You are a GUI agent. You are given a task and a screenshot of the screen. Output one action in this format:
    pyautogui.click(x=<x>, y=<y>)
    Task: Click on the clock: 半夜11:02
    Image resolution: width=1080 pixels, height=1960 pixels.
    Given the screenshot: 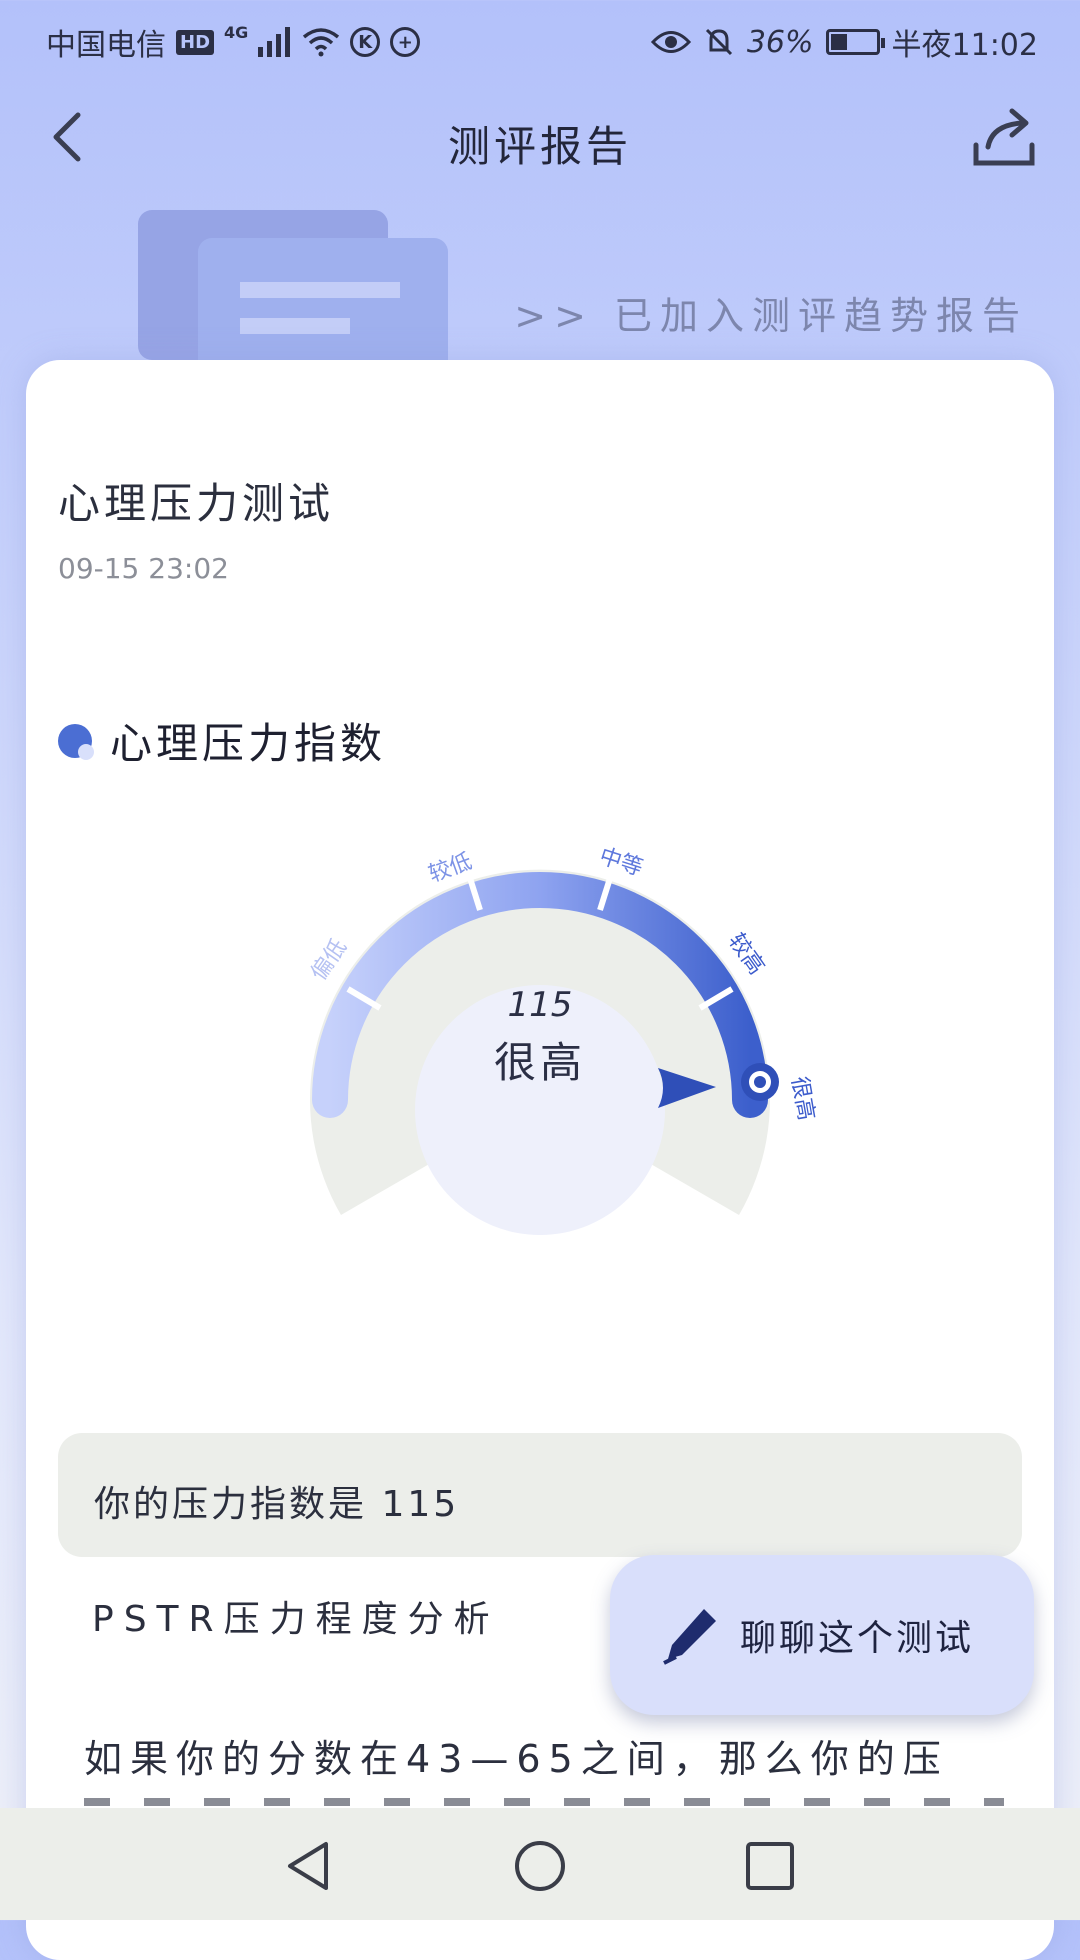 What is the action you would take?
    pyautogui.click(x=964, y=45)
    